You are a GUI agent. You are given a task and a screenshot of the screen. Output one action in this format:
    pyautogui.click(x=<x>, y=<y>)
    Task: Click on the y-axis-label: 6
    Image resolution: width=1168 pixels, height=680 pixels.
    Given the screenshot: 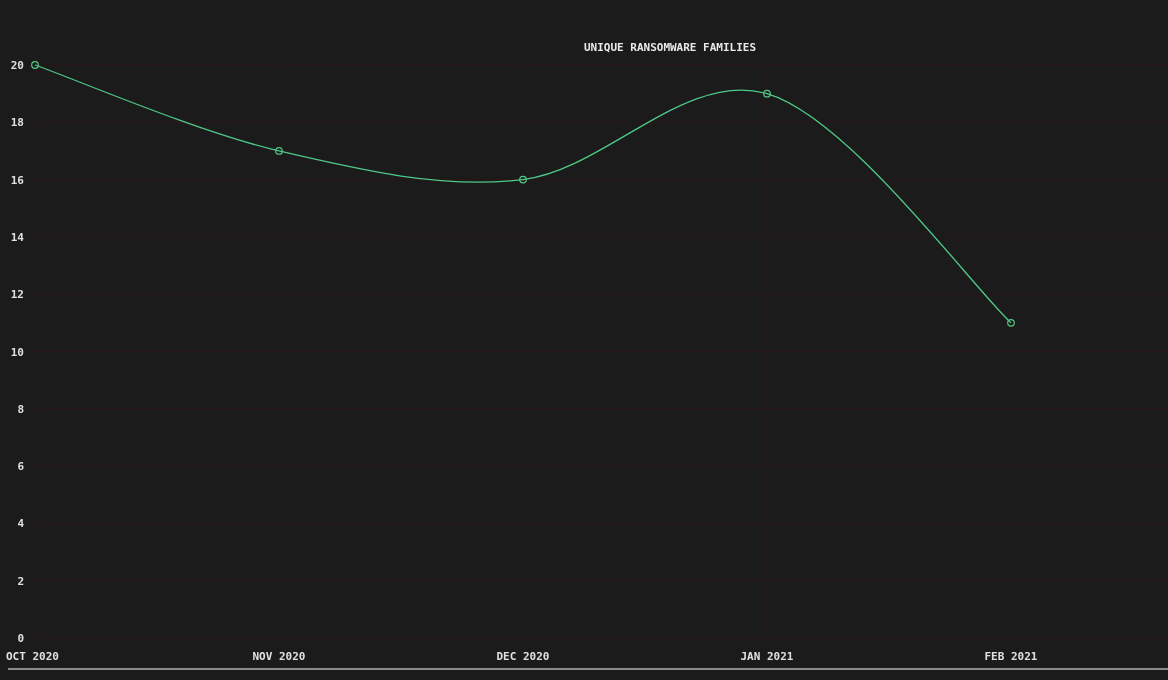 What is the action you would take?
    pyautogui.click(x=20, y=467)
    